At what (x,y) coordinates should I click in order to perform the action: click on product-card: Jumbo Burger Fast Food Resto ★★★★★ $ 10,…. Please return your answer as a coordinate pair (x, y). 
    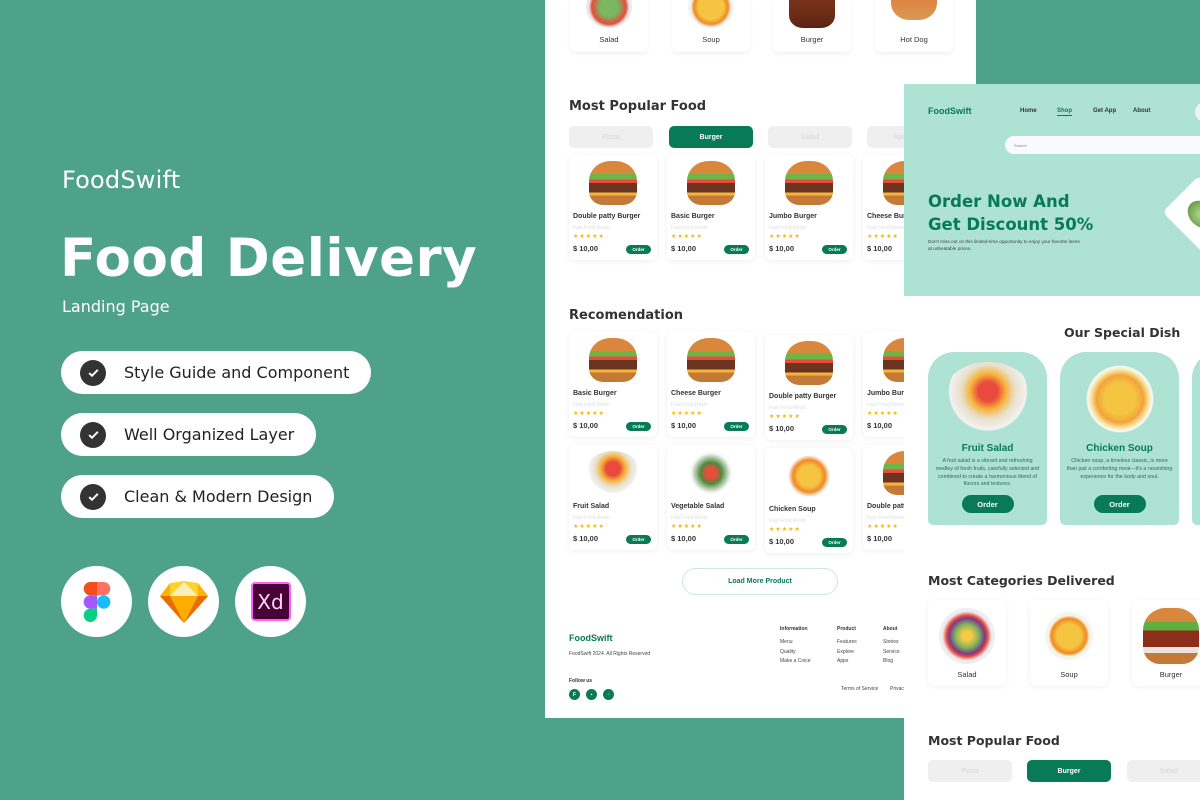
    Looking at the image, I should click on (809, 207).